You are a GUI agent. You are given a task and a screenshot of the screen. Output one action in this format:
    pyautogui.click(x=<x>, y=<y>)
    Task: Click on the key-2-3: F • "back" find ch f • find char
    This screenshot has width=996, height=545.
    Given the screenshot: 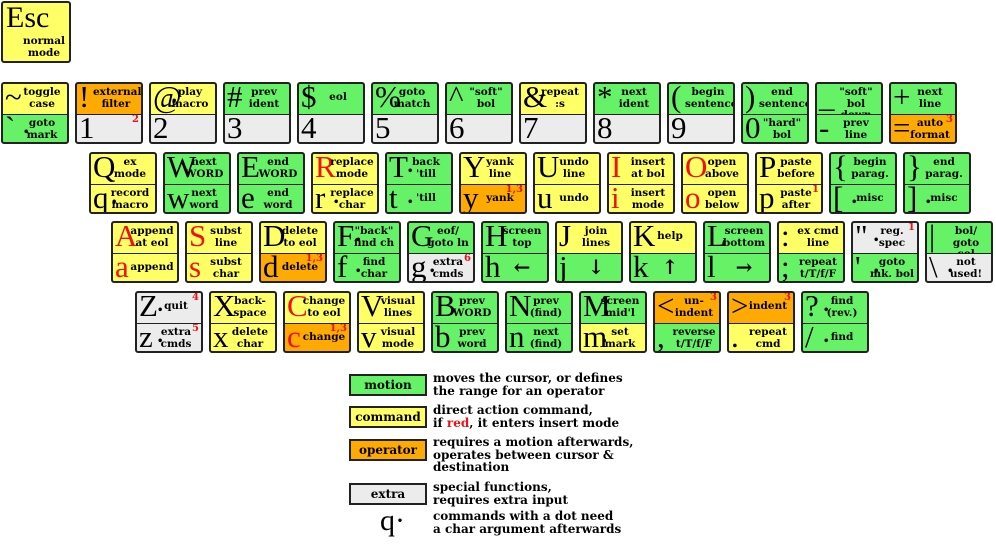 What is the action you would take?
    pyautogui.click(x=367, y=252)
    